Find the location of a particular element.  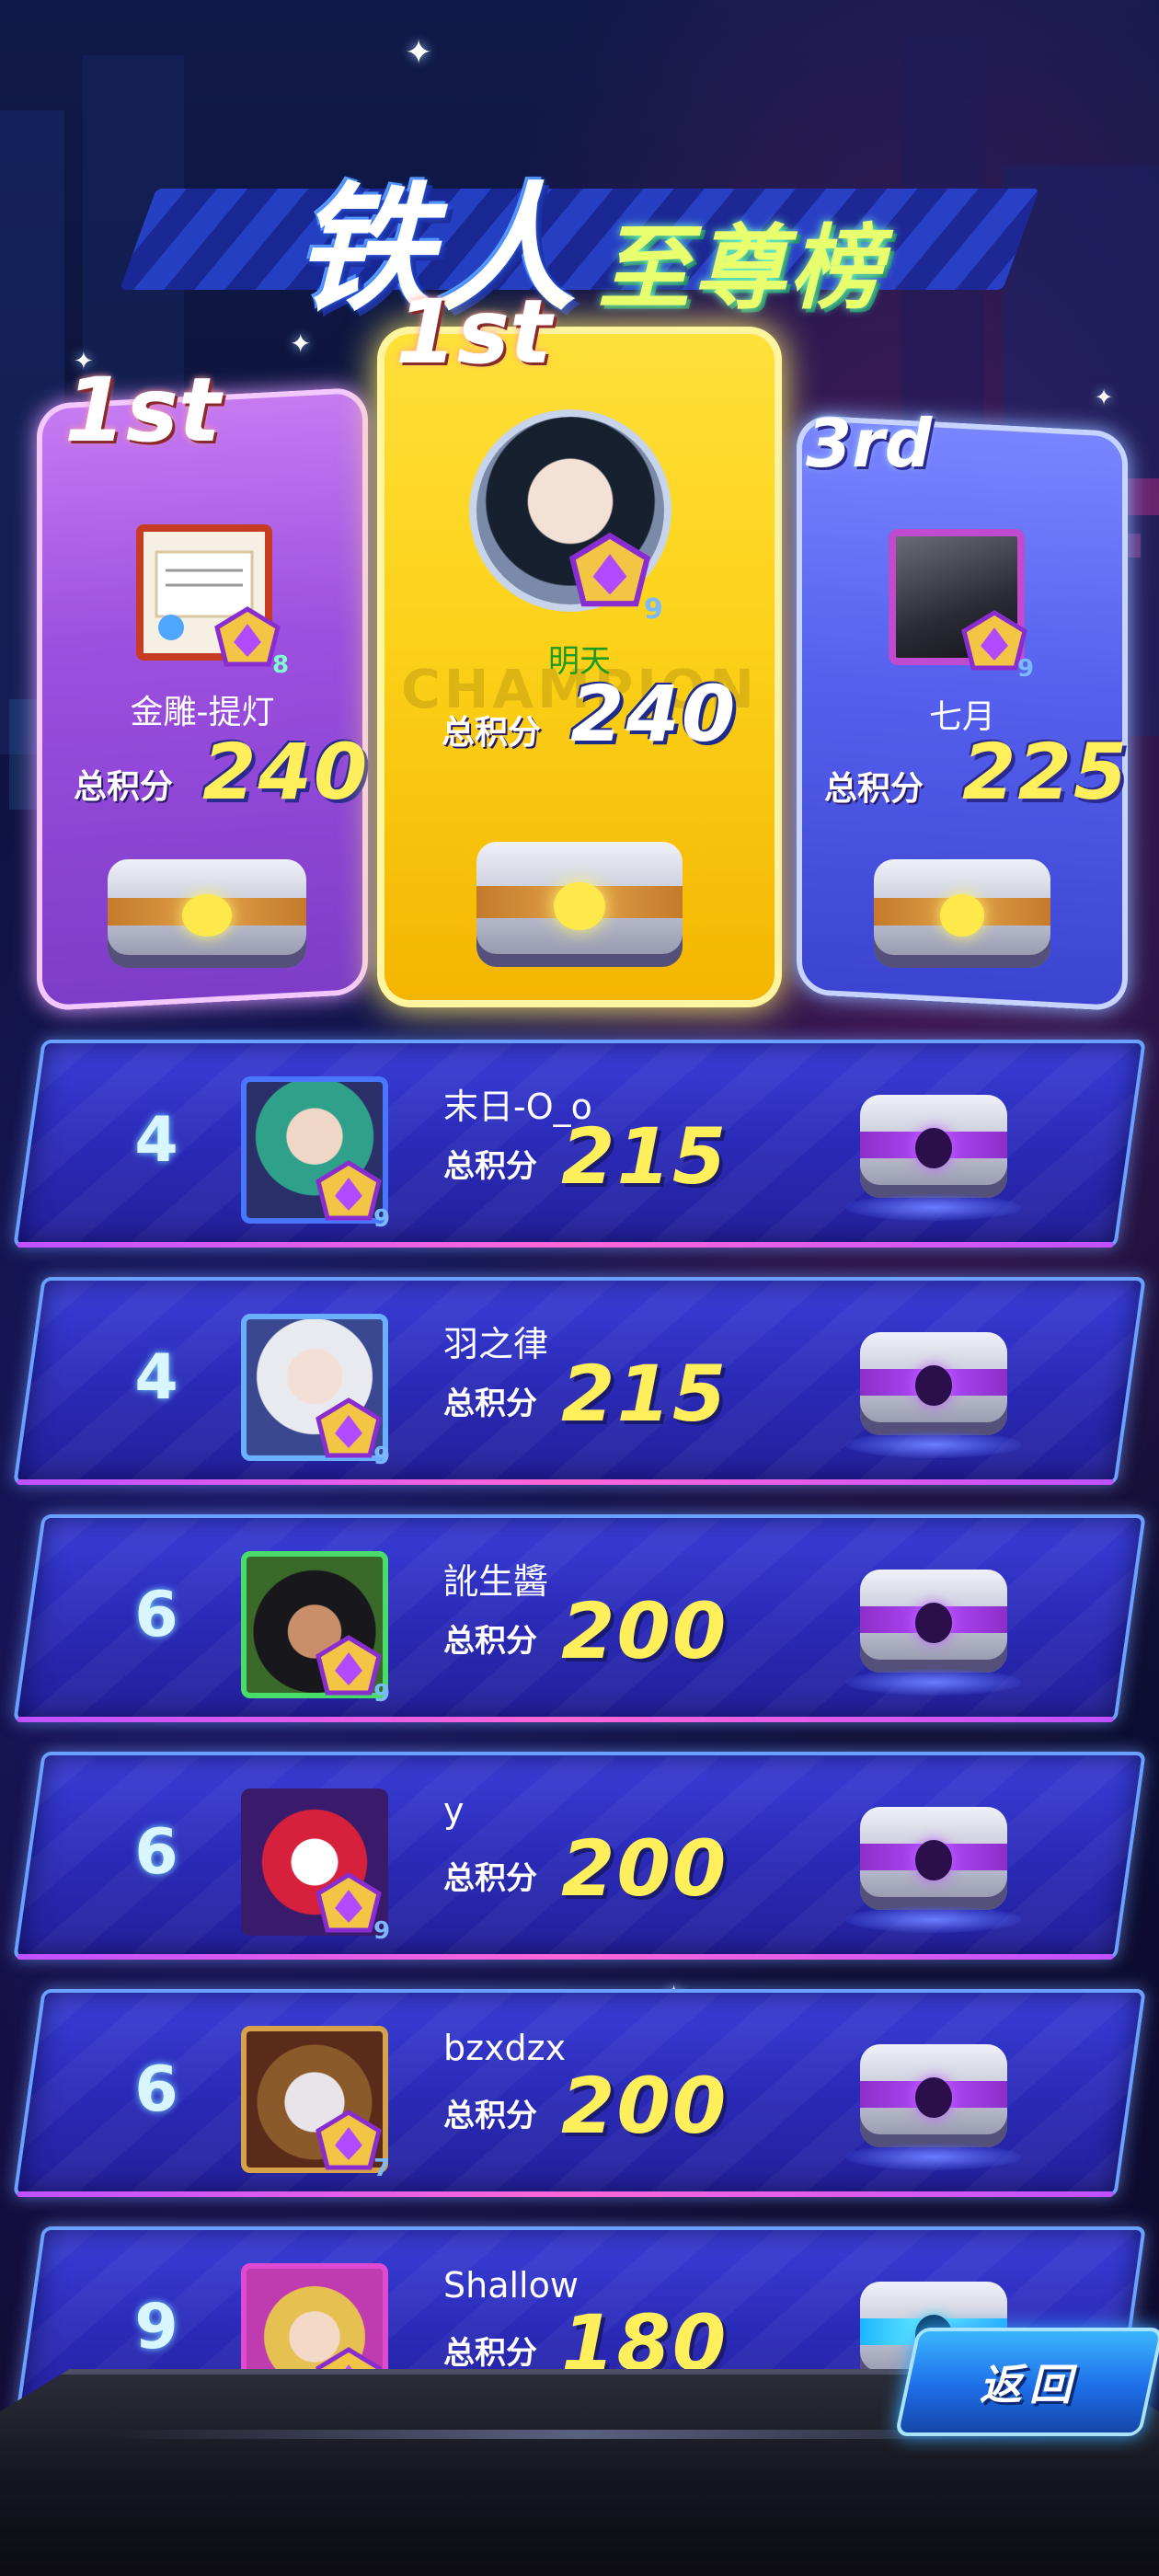

player-name: Shallow is located at coordinates (511, 2285).